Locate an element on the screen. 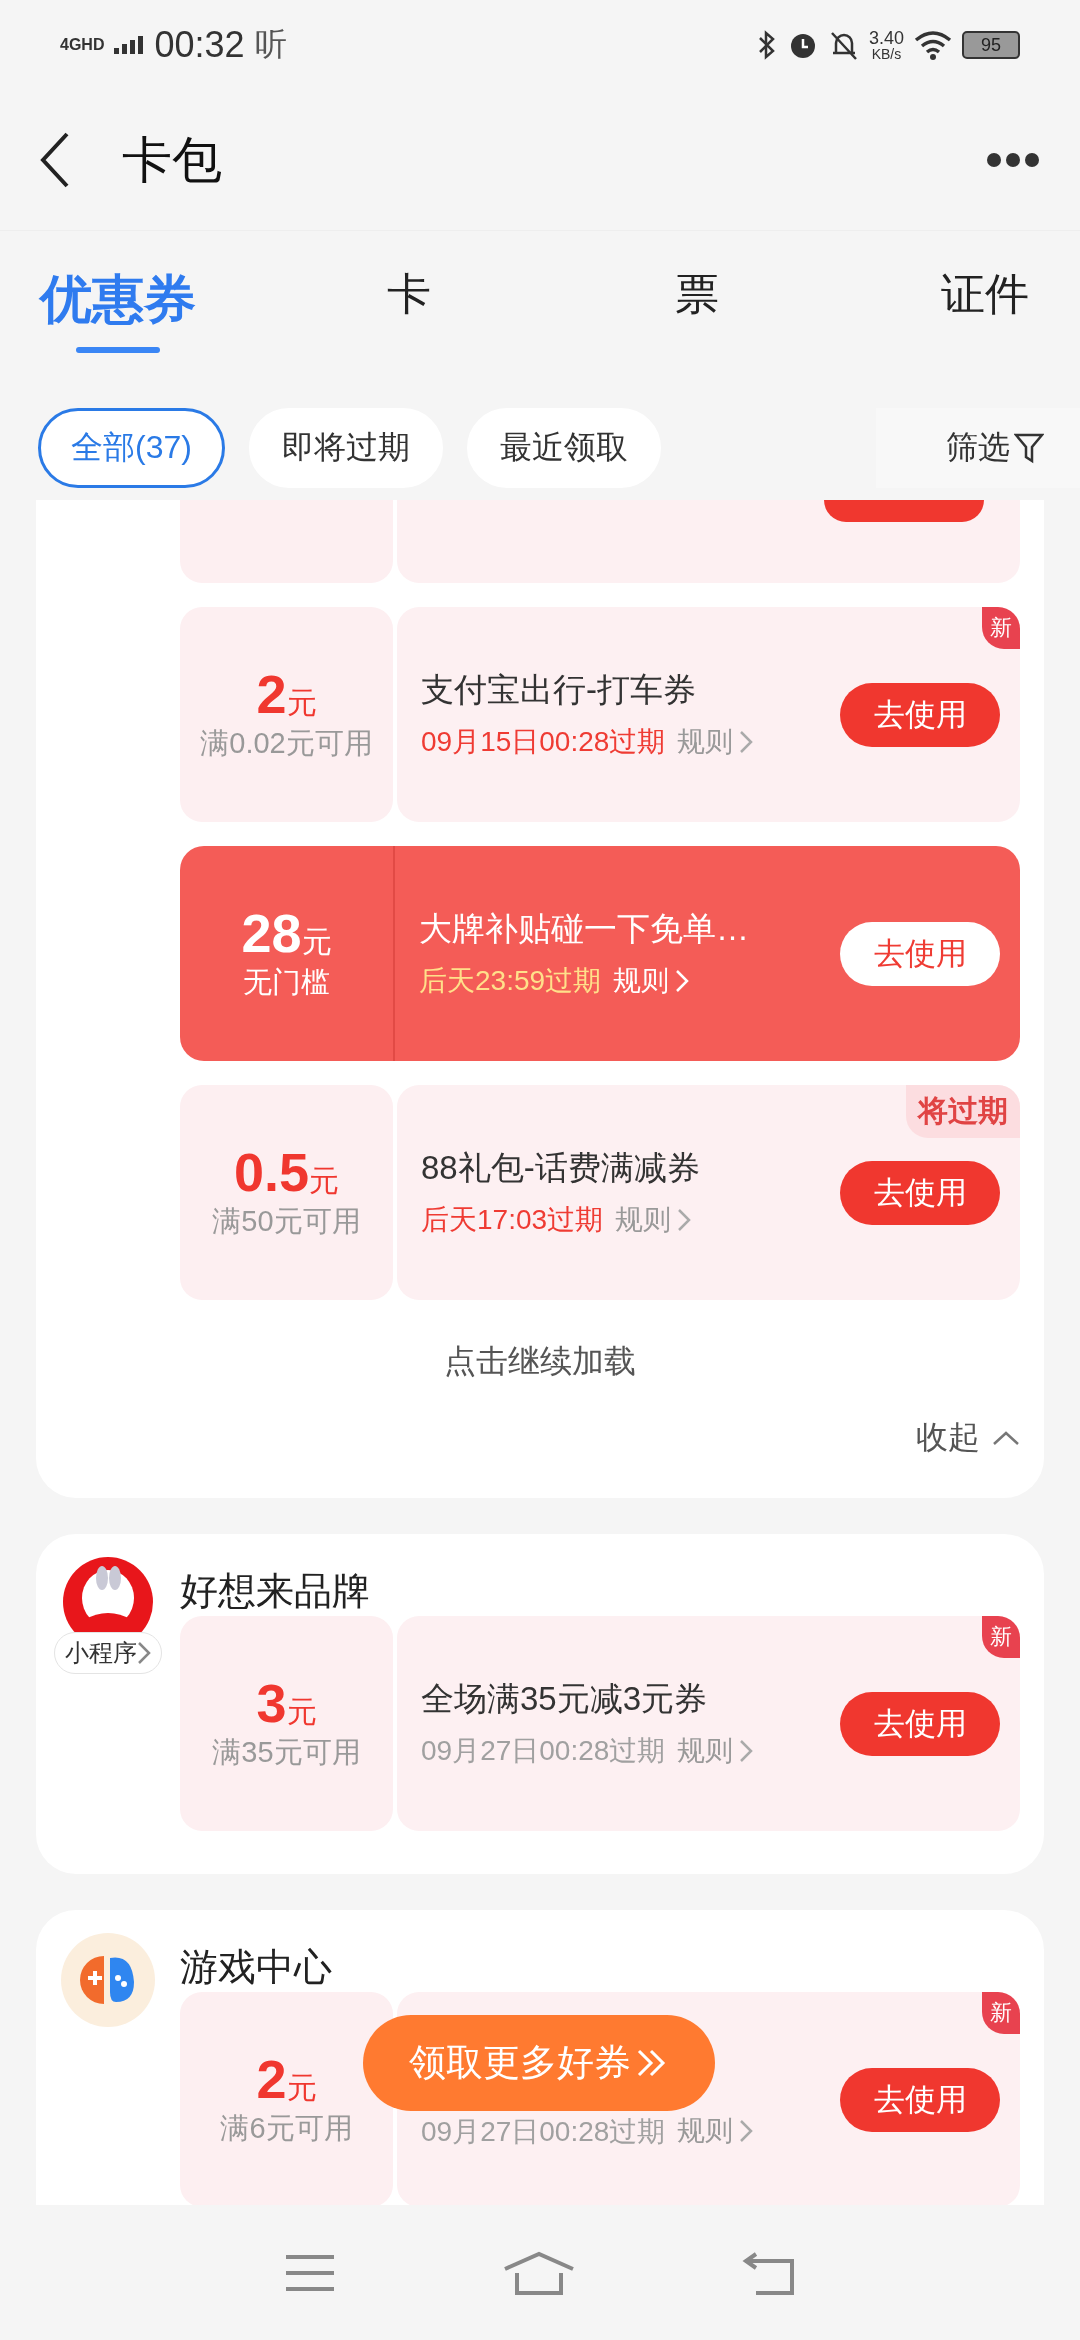 Image resolution: width=1080 pixels, height=2340 pixels. speed-unit: KB/s is located at coordinates (886, 54).